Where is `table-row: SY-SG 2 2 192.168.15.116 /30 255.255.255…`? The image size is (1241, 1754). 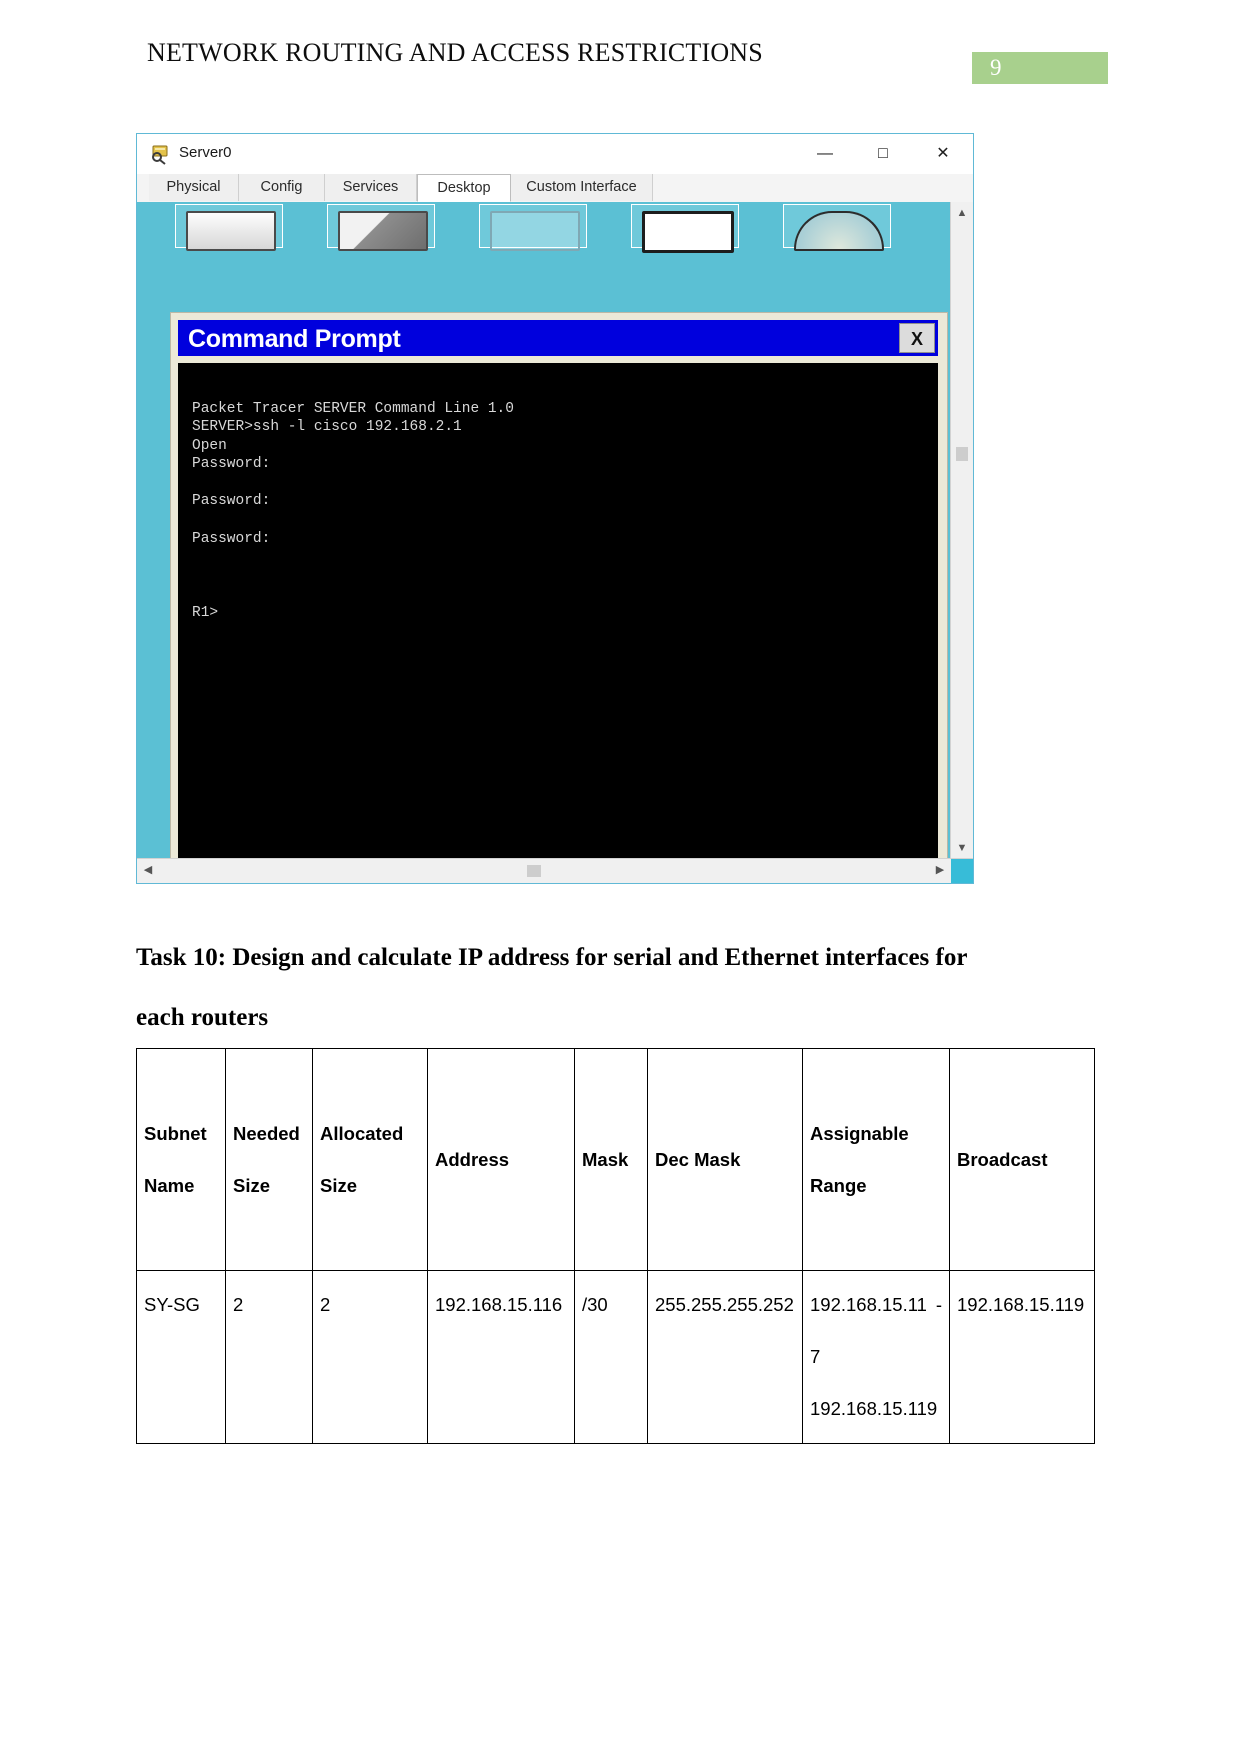 table-row: SY-SG 2 2 192.168.15.116 /30 255.255.255… is located at coordinates (615, 1357).